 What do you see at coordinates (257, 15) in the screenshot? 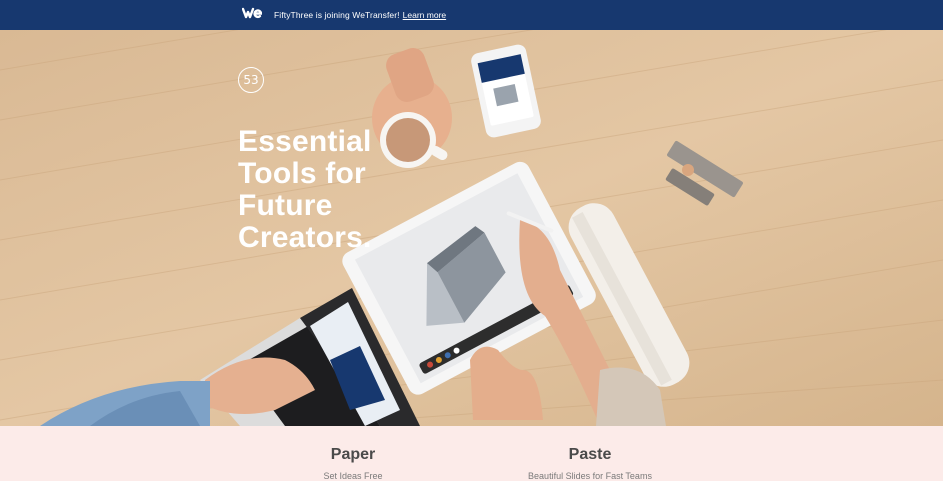
I see `wetransfer-logo-icon` at bounding box center [257, 15].